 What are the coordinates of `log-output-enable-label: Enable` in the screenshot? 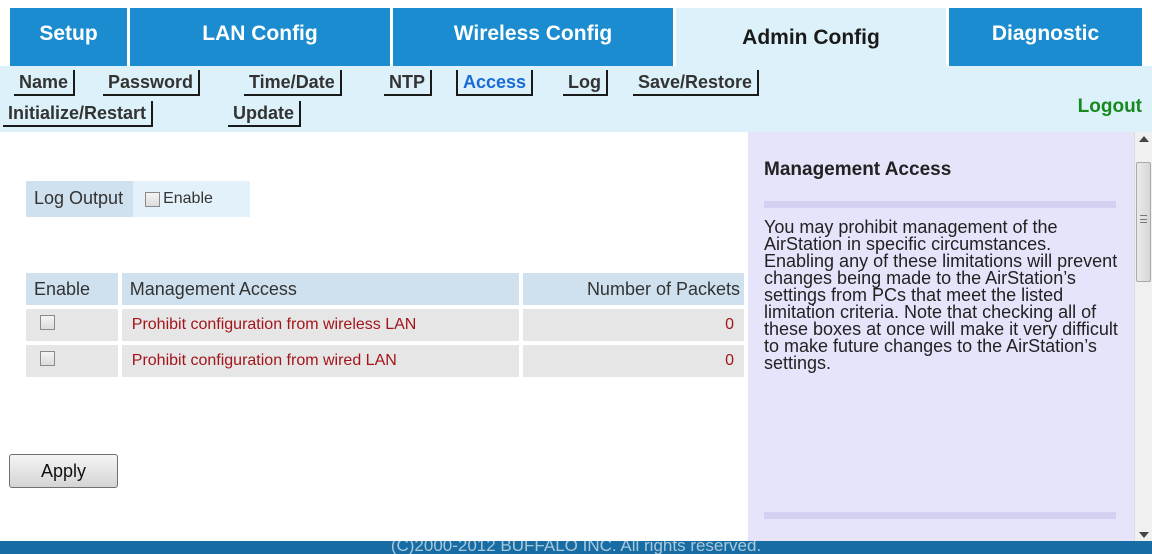 It's located at (188, 198).